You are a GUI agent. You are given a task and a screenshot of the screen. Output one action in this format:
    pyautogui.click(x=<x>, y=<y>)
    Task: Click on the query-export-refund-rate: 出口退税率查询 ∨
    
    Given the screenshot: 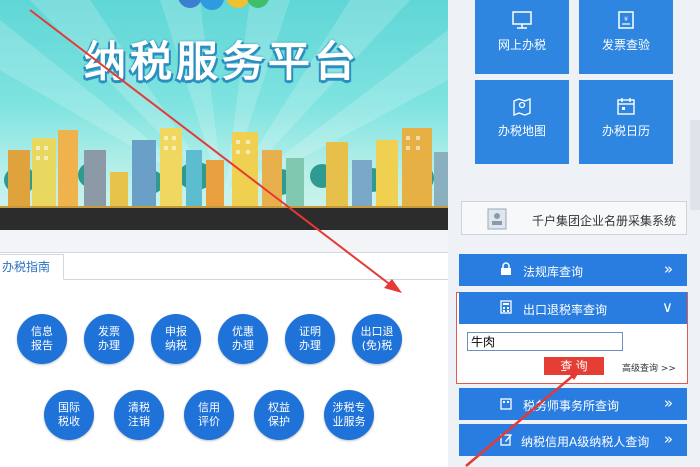 What is the action you would take?
    pyautogui.click(x=573, y=308)
    